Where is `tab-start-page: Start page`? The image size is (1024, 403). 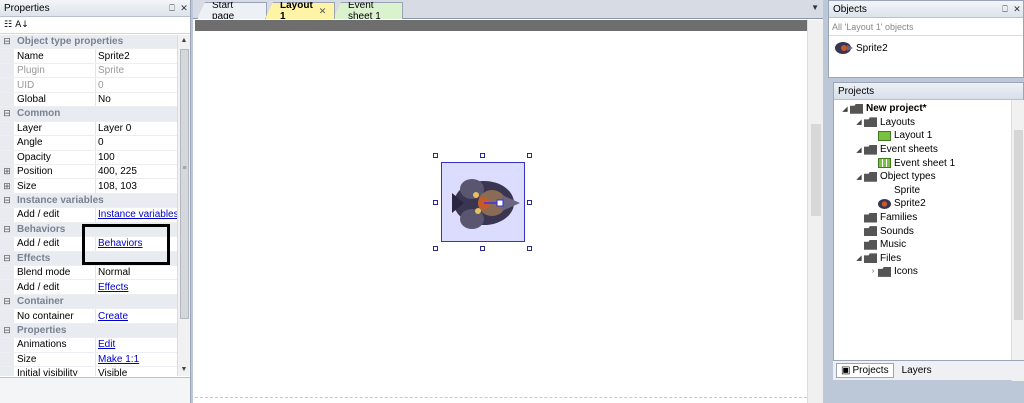
tab-start-page: Start page is located at coordinates (232, 10).